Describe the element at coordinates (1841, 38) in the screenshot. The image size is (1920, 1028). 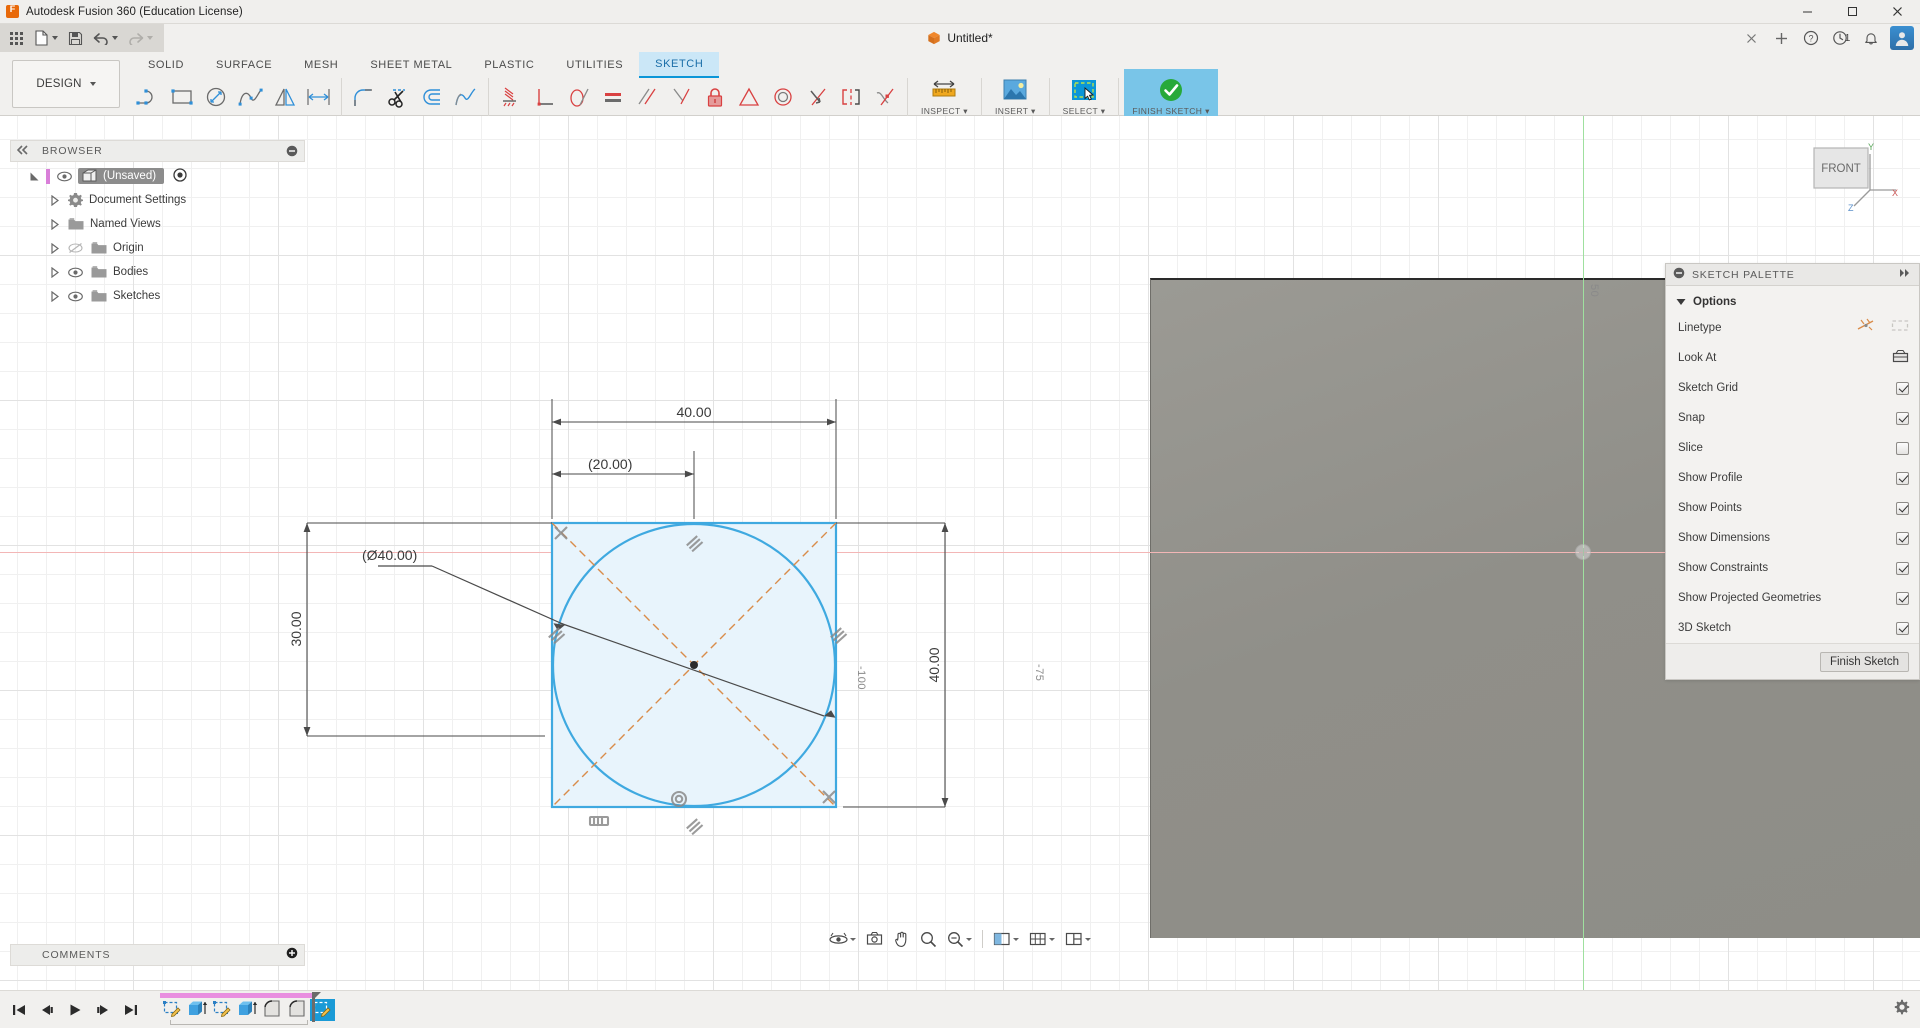
I see `job-status-icon: 1` at that location.